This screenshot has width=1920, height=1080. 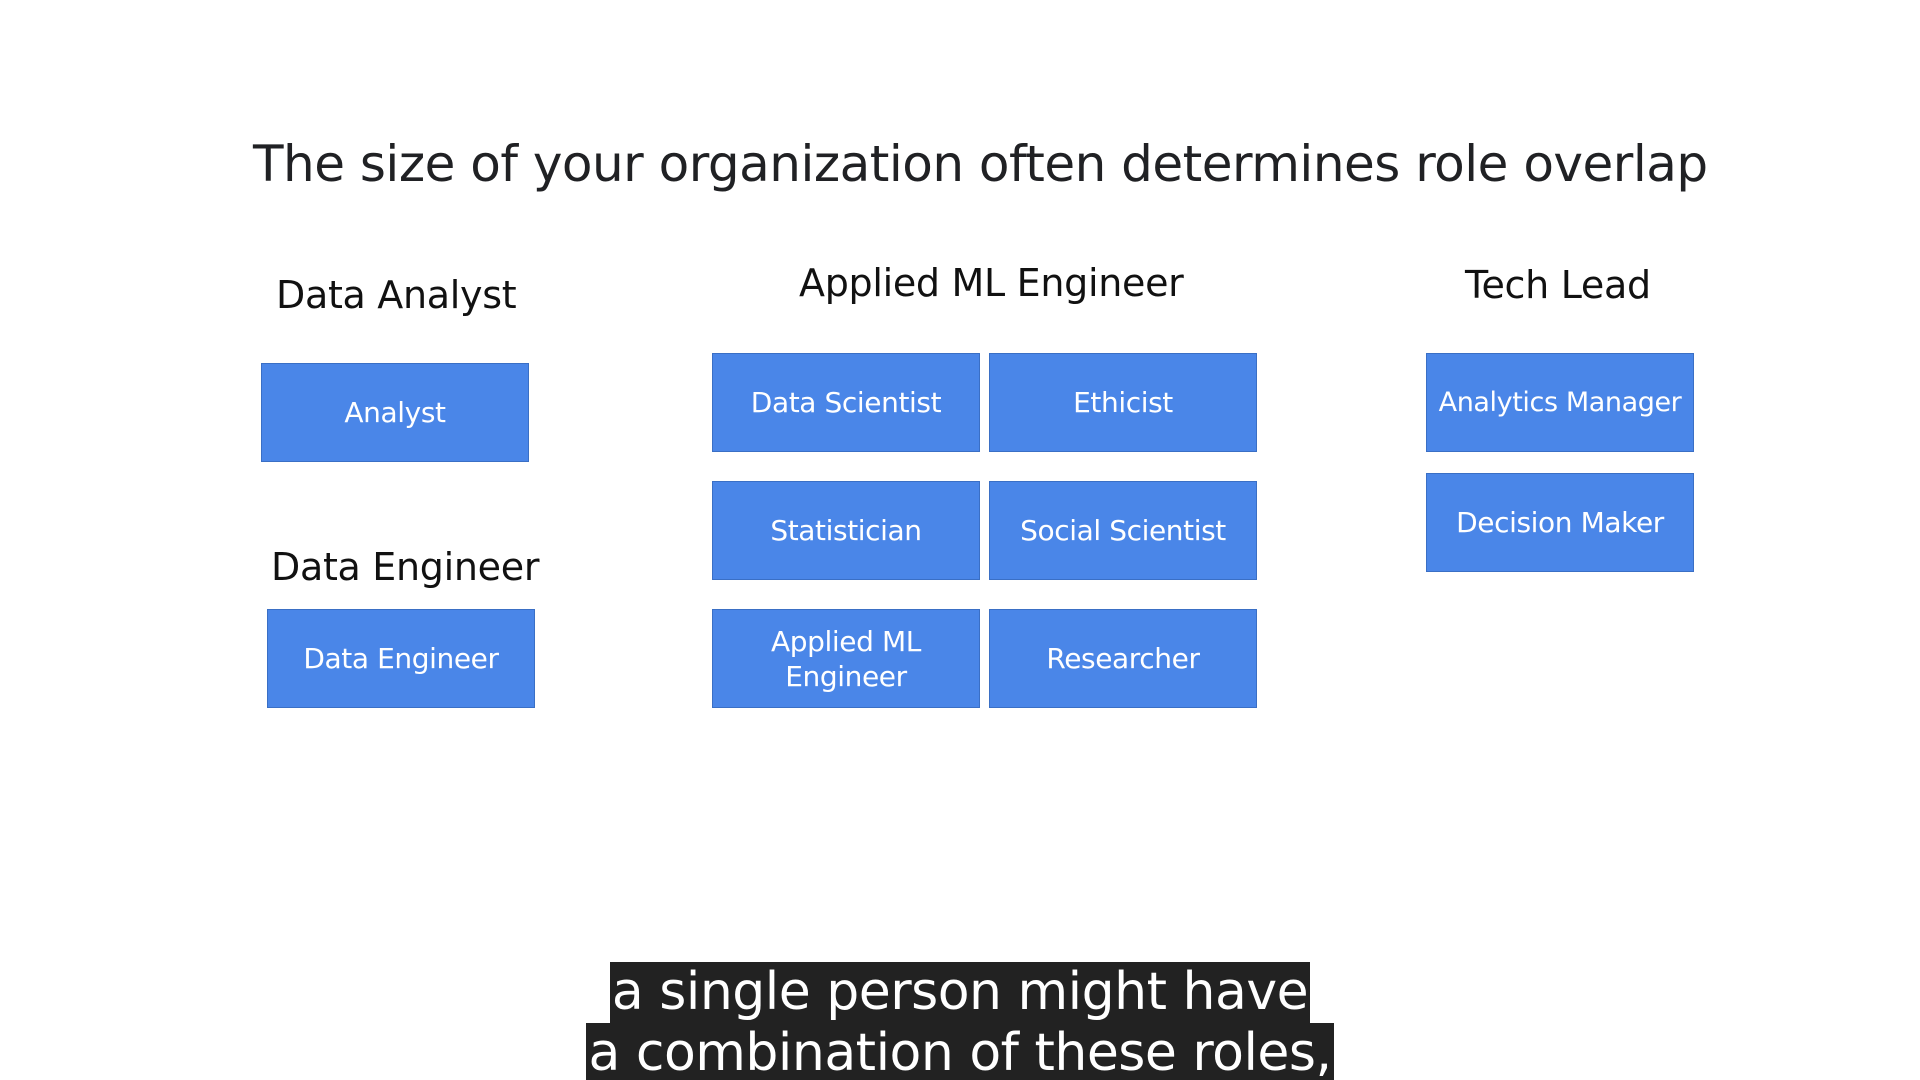 What do you see at coordinates (396, 295) in the screenshot?
I see `heading-data-analyst: Data Analyst` at bounding box center [396, 295].